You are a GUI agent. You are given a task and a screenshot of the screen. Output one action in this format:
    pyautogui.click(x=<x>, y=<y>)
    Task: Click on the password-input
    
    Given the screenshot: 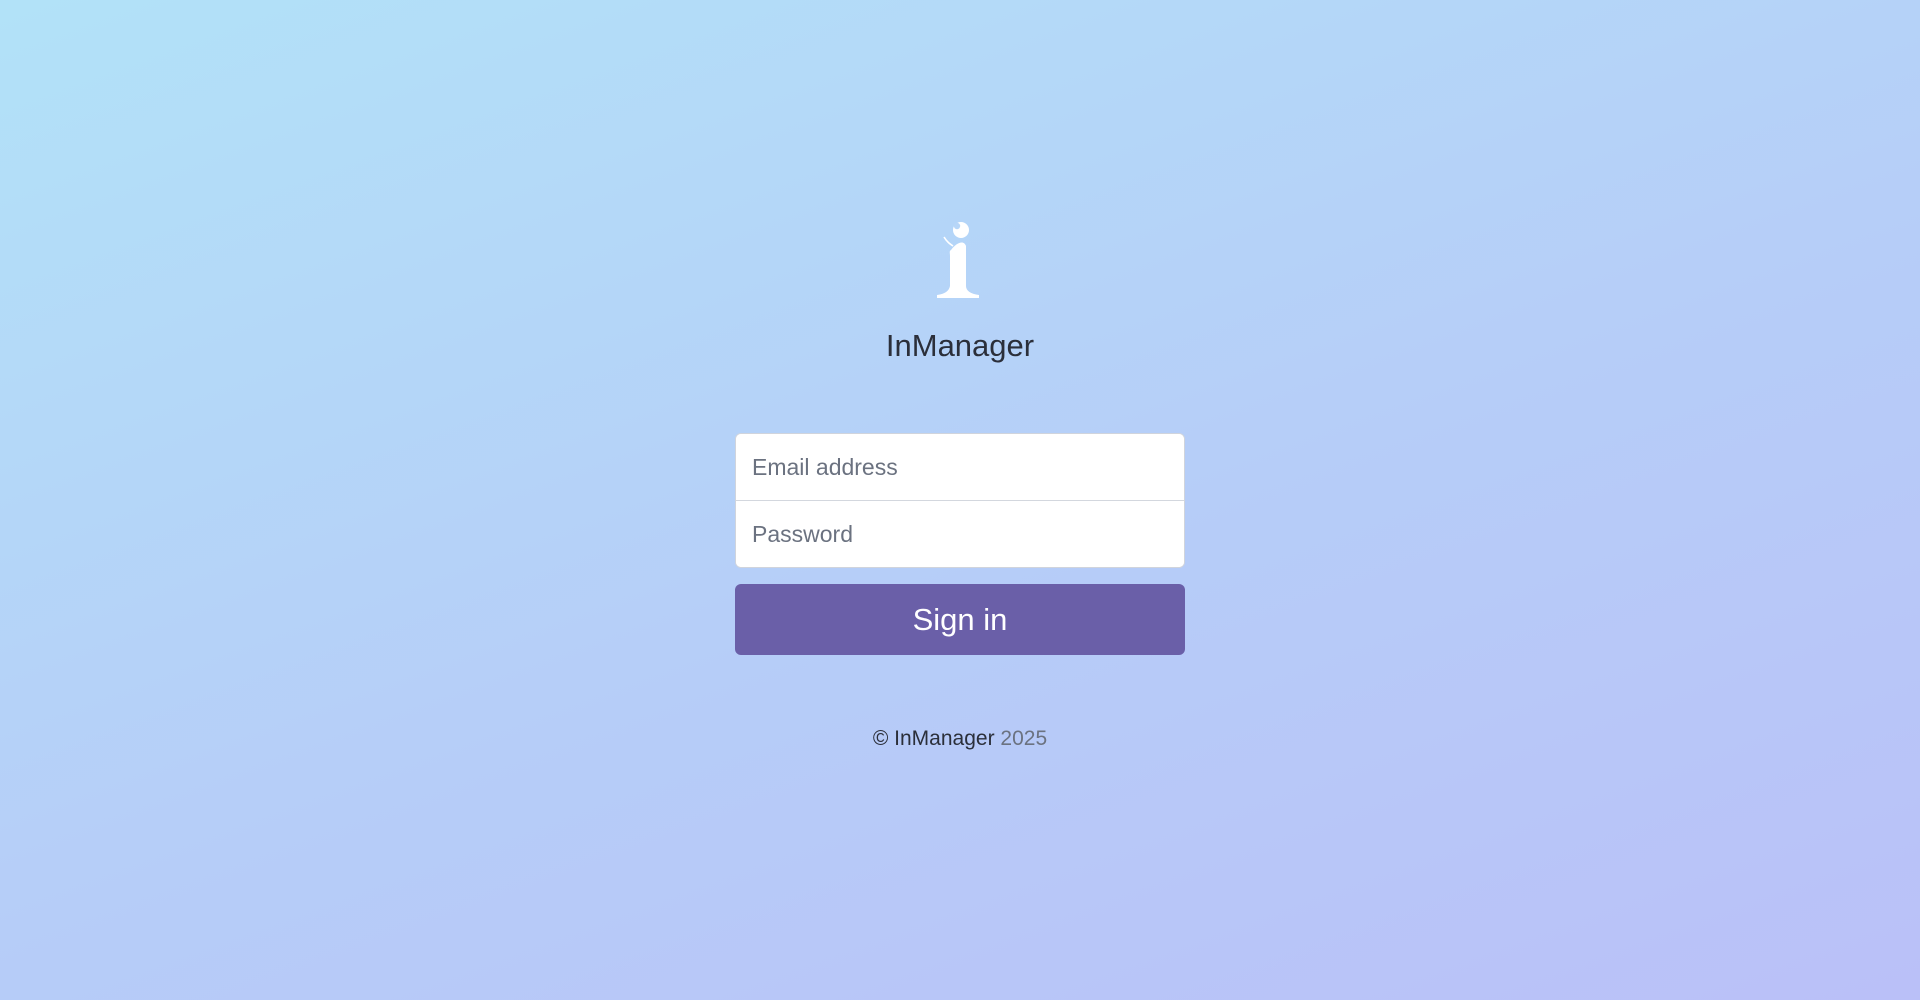 What is the action you would take?
    pyautogui.click(x=960, y=534)
    